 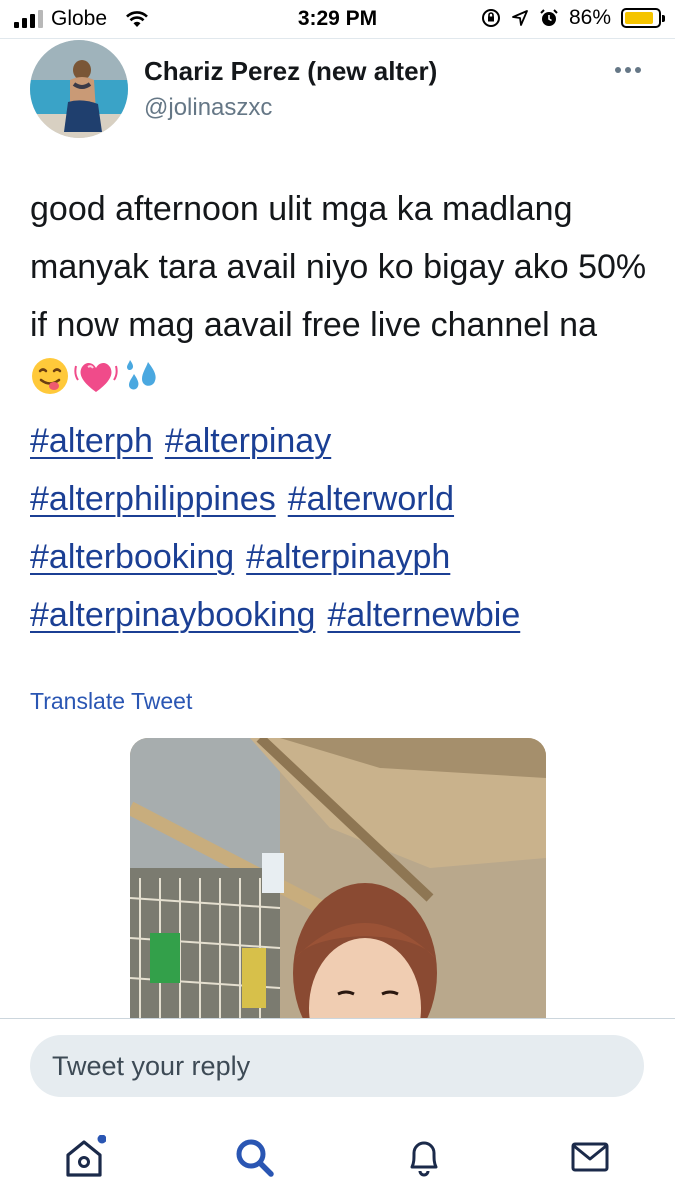 I want to click on home-icon, so click(x=86, y=1156).